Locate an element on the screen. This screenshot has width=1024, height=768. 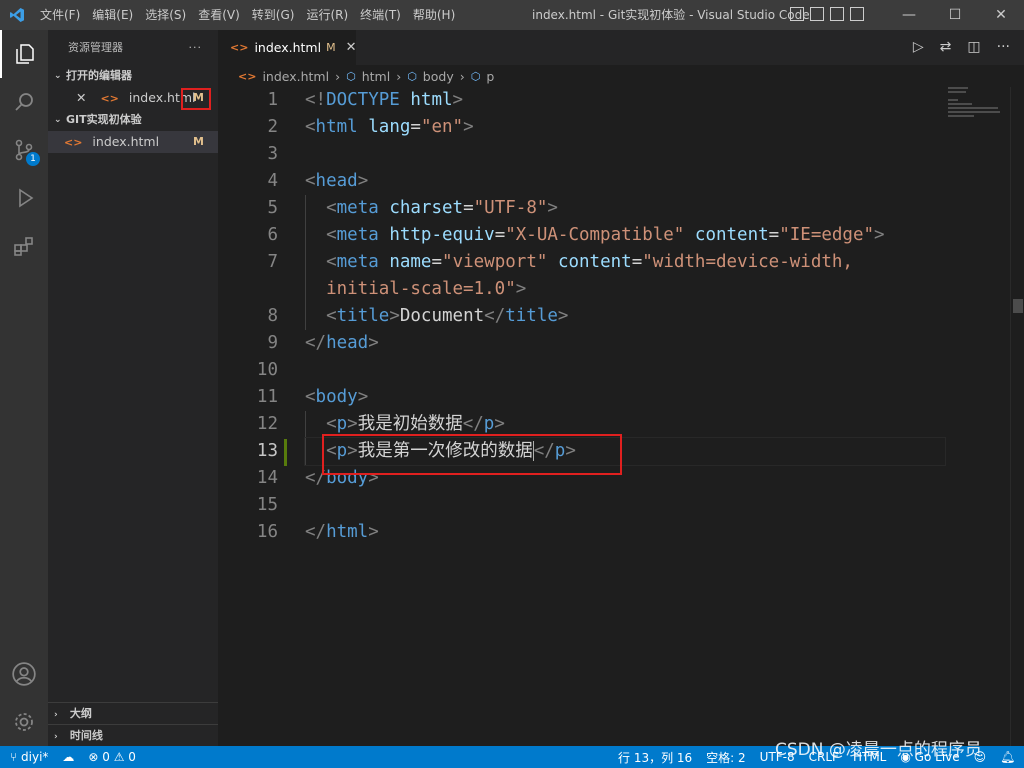
workspace-section: ⌄ GIT实现初体验 is located at coordinates (133, 120).